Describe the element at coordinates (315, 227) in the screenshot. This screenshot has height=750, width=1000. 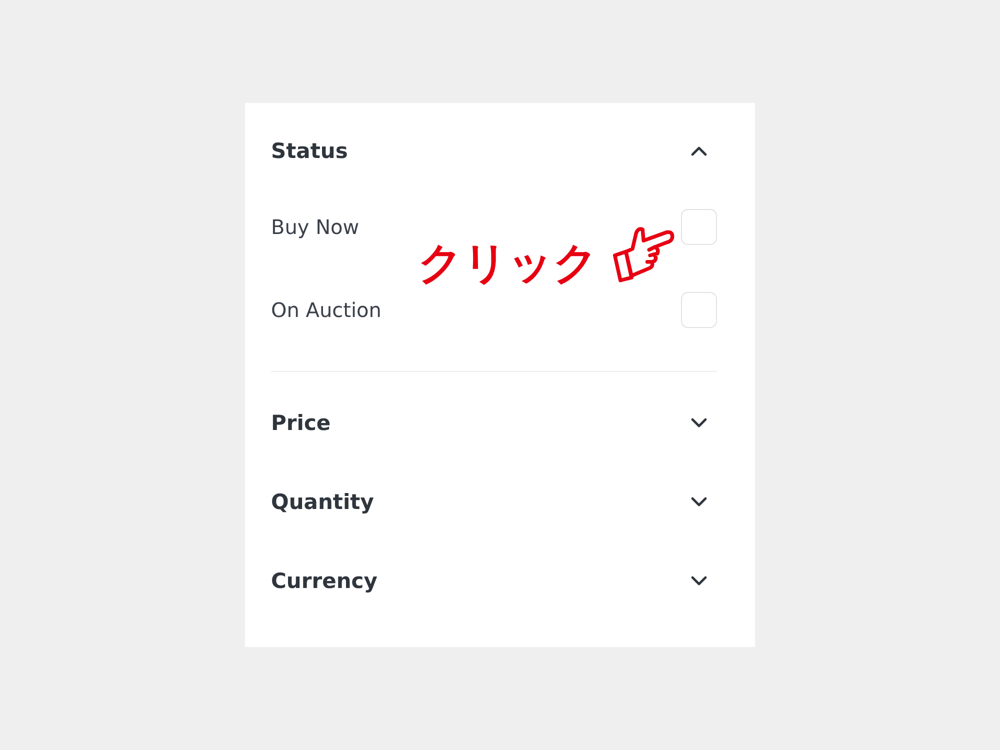
I see `option-label: Buy Now` at that location.